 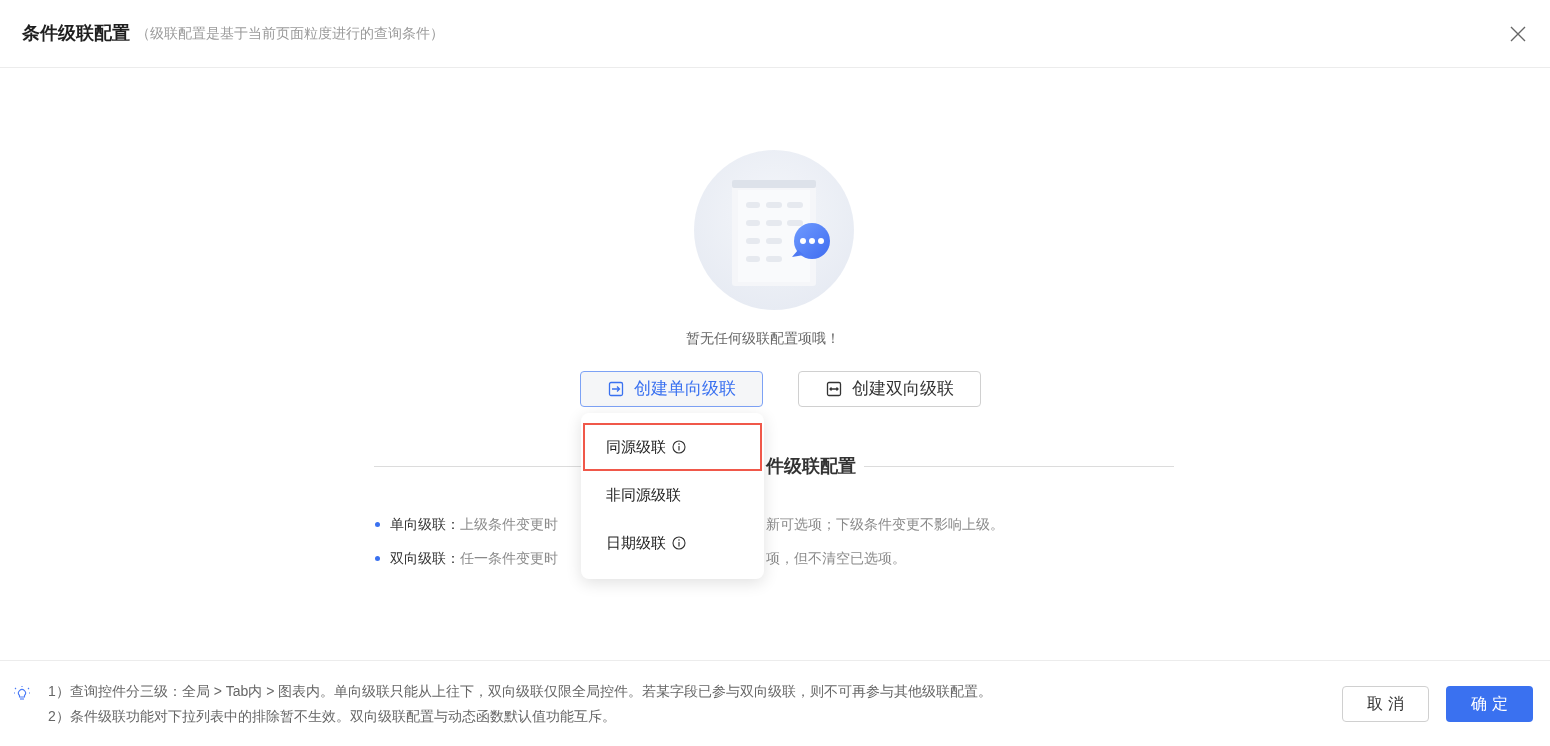 What do you see at coordinates (509, 524) in the screenshot?
I see `note-text: 上级条件变更时` at bounding box center [509, 524].